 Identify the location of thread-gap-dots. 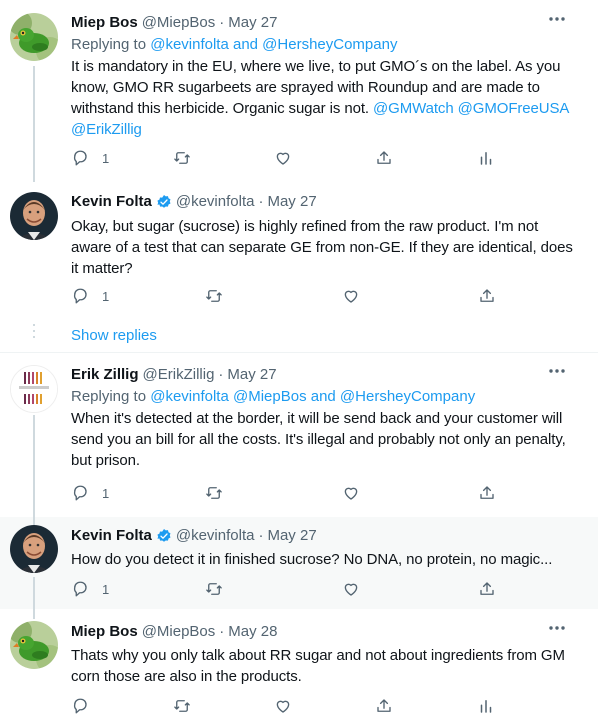
(34, 333).